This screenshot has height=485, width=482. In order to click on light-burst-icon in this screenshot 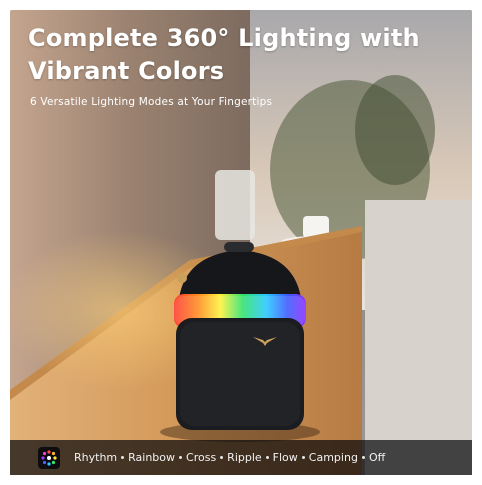, I will do `click(49, 457)`.